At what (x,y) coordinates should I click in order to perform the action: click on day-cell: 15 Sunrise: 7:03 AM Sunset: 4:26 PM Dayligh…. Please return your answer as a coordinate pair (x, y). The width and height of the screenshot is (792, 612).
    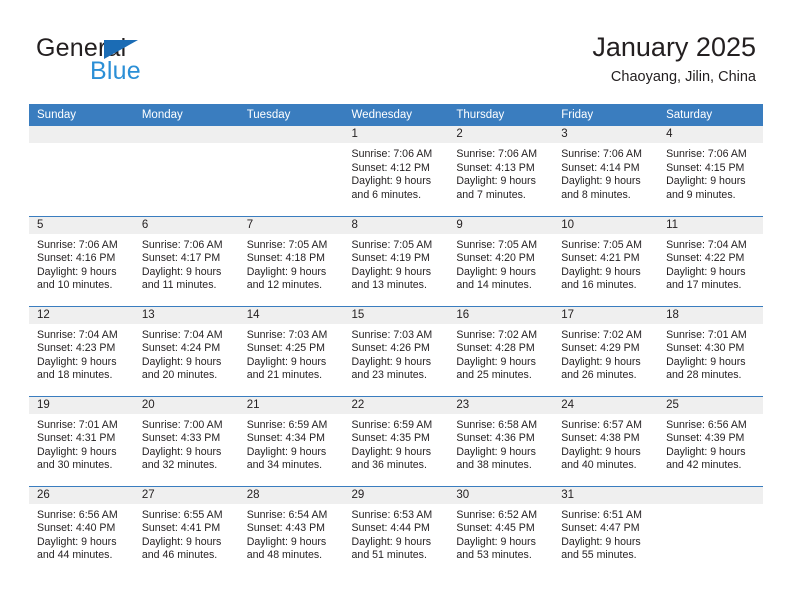
    Looking at the image, I should click on (396, 350).